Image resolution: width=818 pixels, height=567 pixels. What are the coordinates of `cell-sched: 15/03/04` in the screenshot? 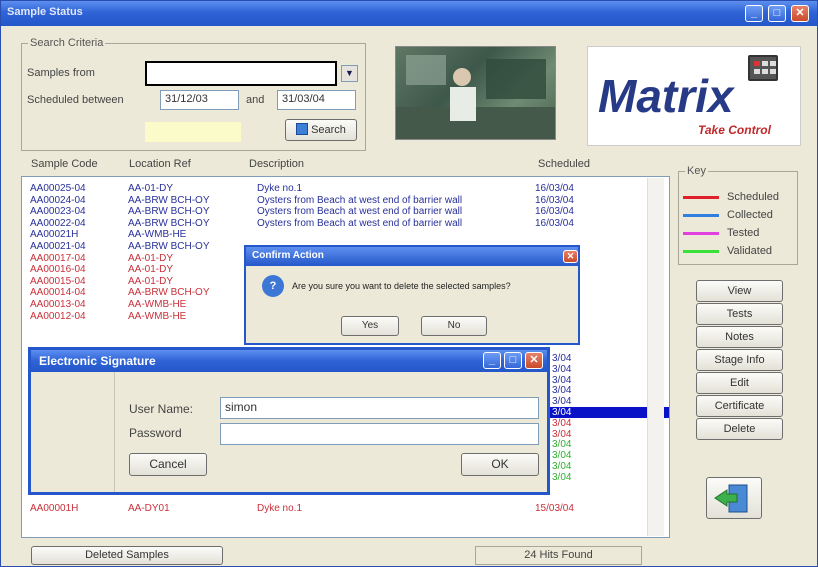 It's located at (554, 508).